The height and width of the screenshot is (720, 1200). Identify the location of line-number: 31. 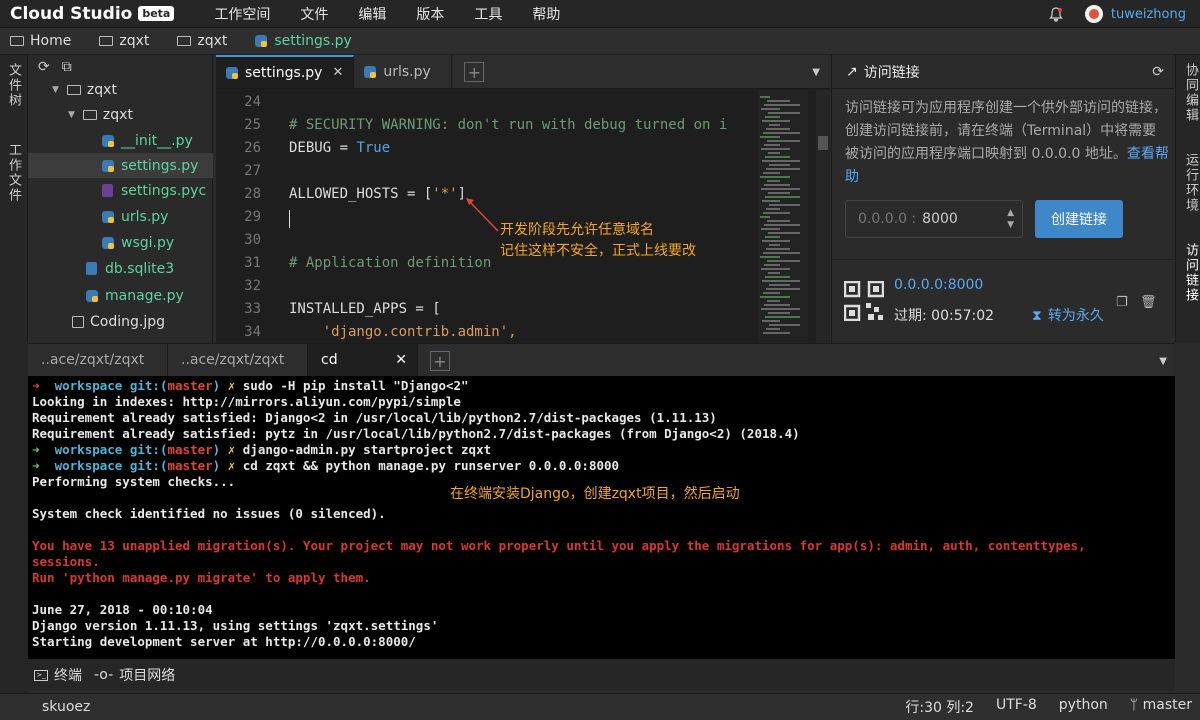
(252, 263).